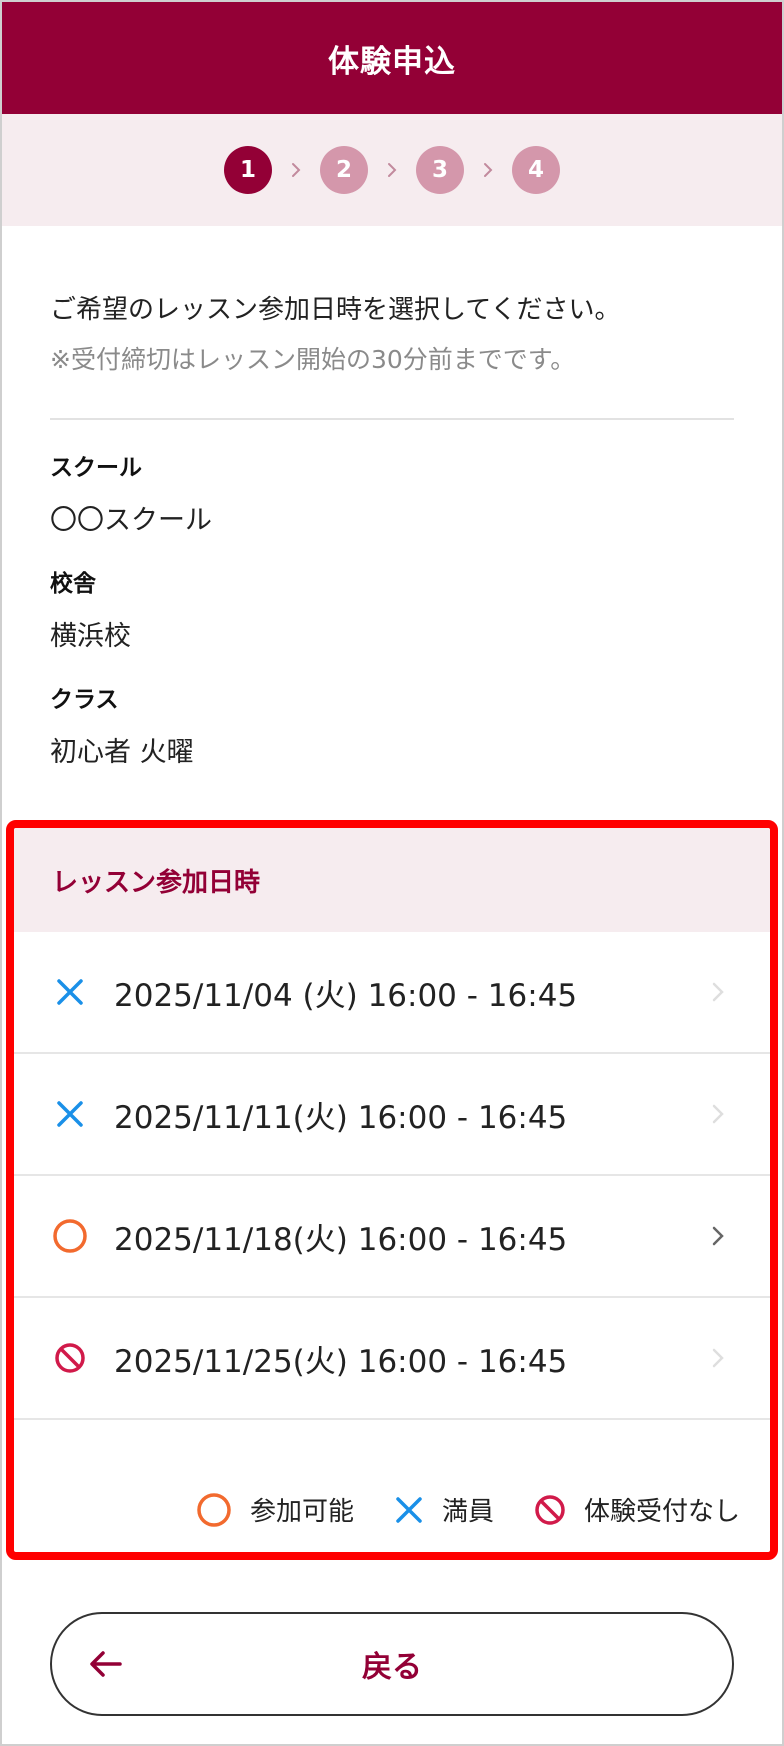 This screenshot has height=1746, width=784. Describe the element at coordinates (335, 310) in the screenshot. I see `instruction-text: ご希望のレッスン参加日時を選択してください。` at that location.